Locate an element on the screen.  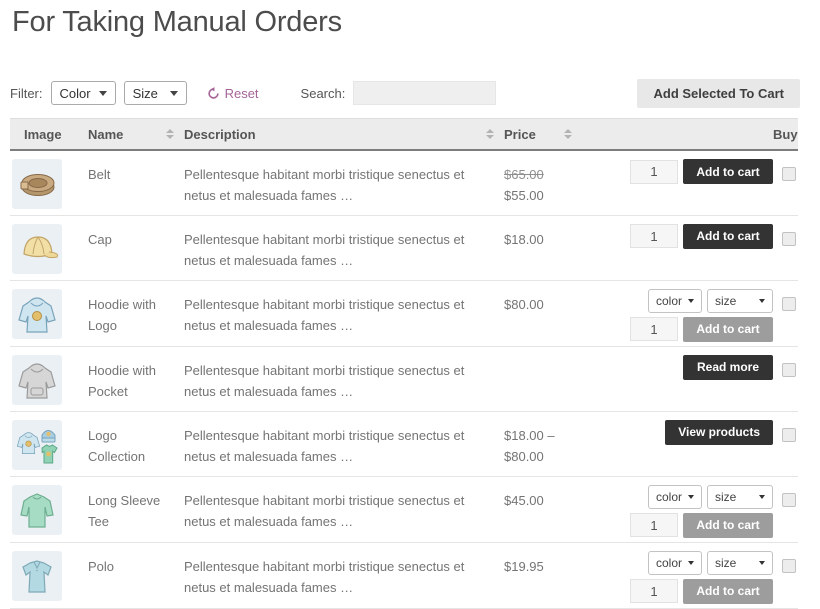
polo-thumbnail is located at coordinates (37, 576).